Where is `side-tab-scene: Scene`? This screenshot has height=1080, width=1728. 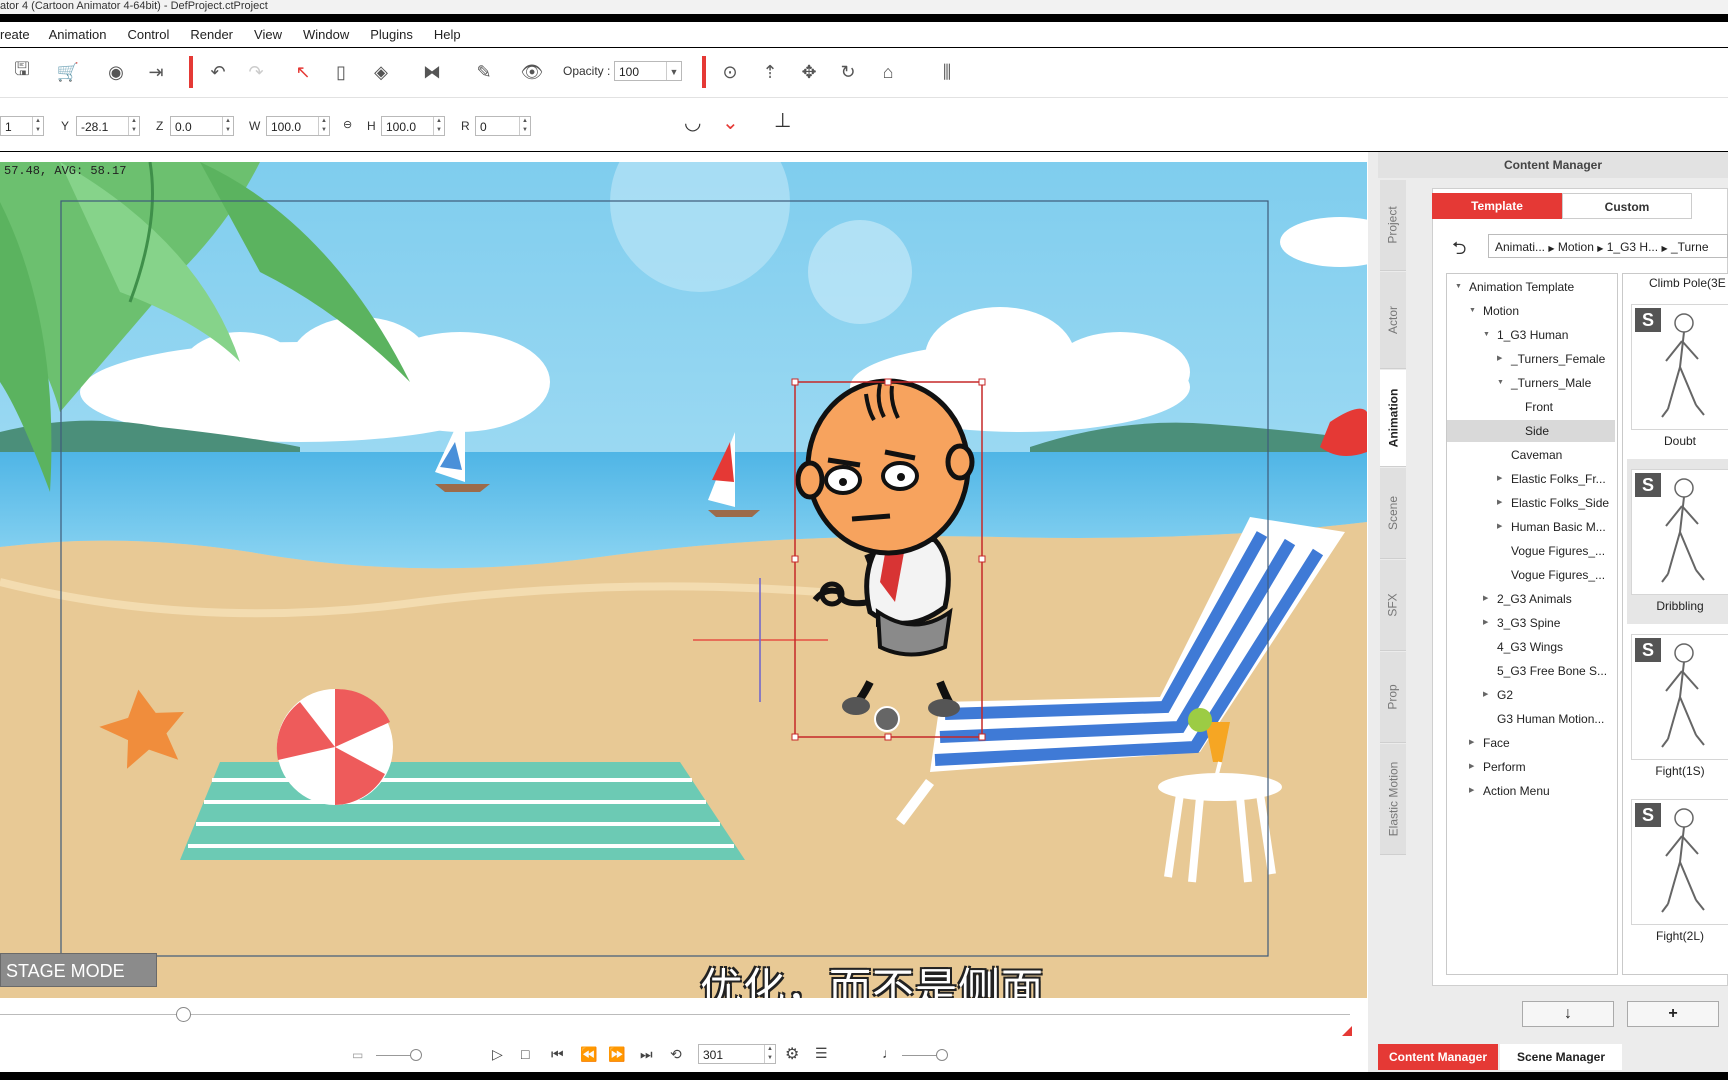
side-tab-scene: Scene is located at coordinates (1393, 513).